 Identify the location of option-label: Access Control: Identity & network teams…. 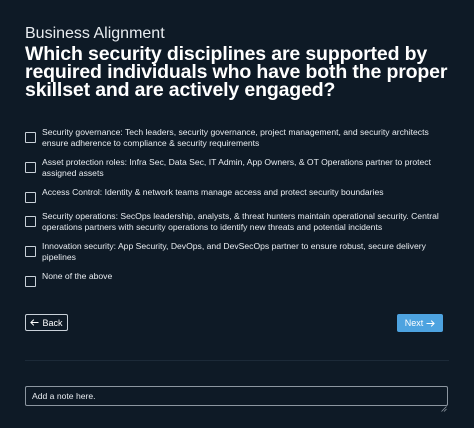
(213, 192).